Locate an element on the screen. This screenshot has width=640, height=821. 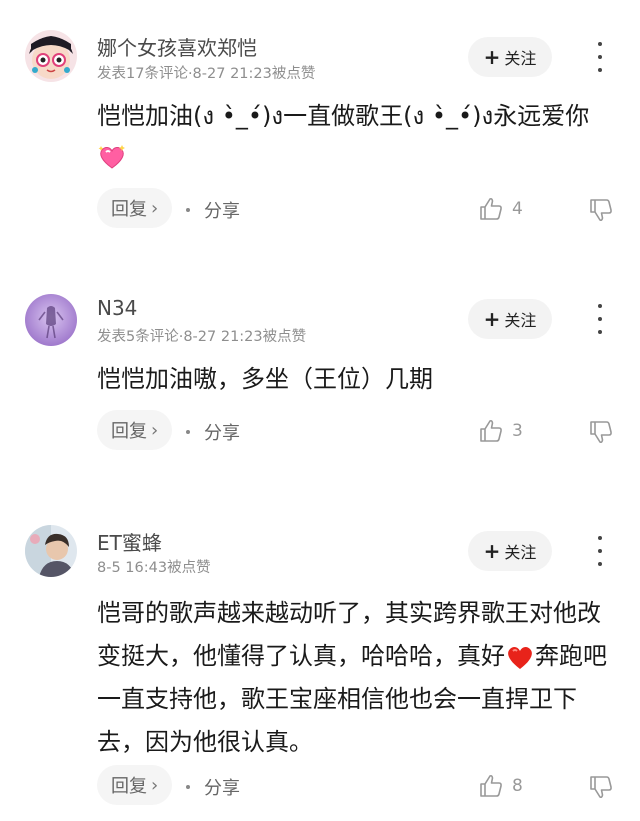
comment-meta: 发表5条评论·8-27 21:23被点赞 is located at coordinates (202, 337).